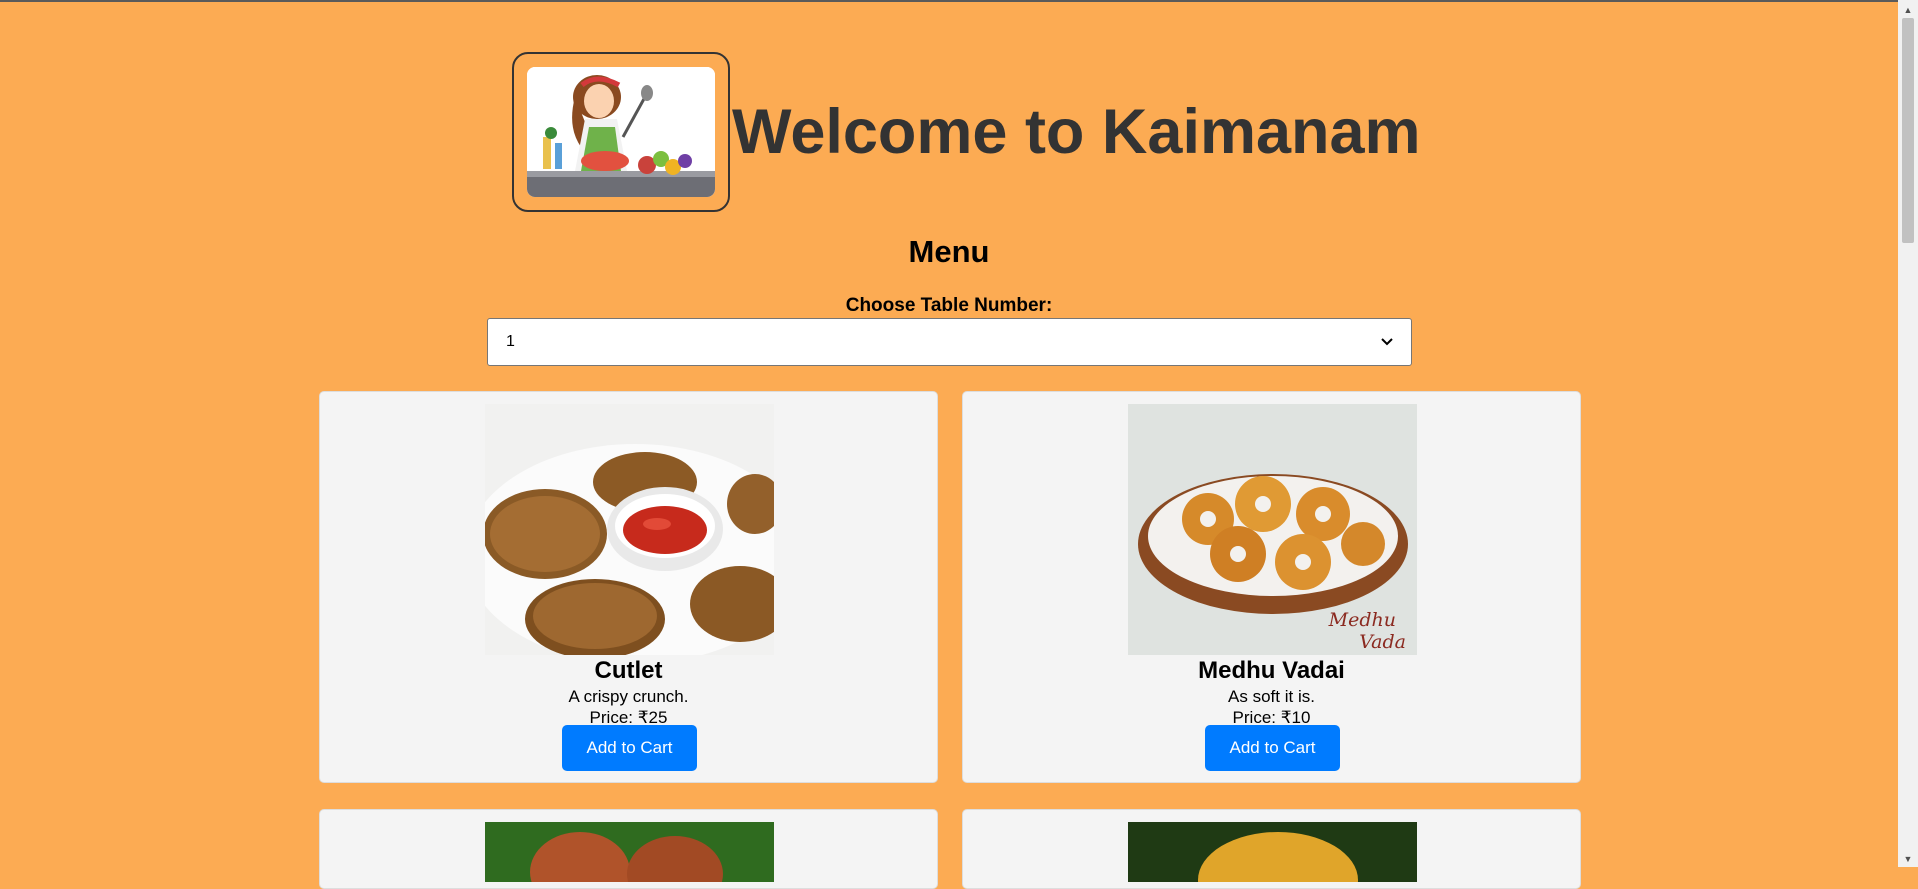  Describe the element at coordinates (1271, 696) in the screenshot. I see `item-description: As soft it is.` at that location.